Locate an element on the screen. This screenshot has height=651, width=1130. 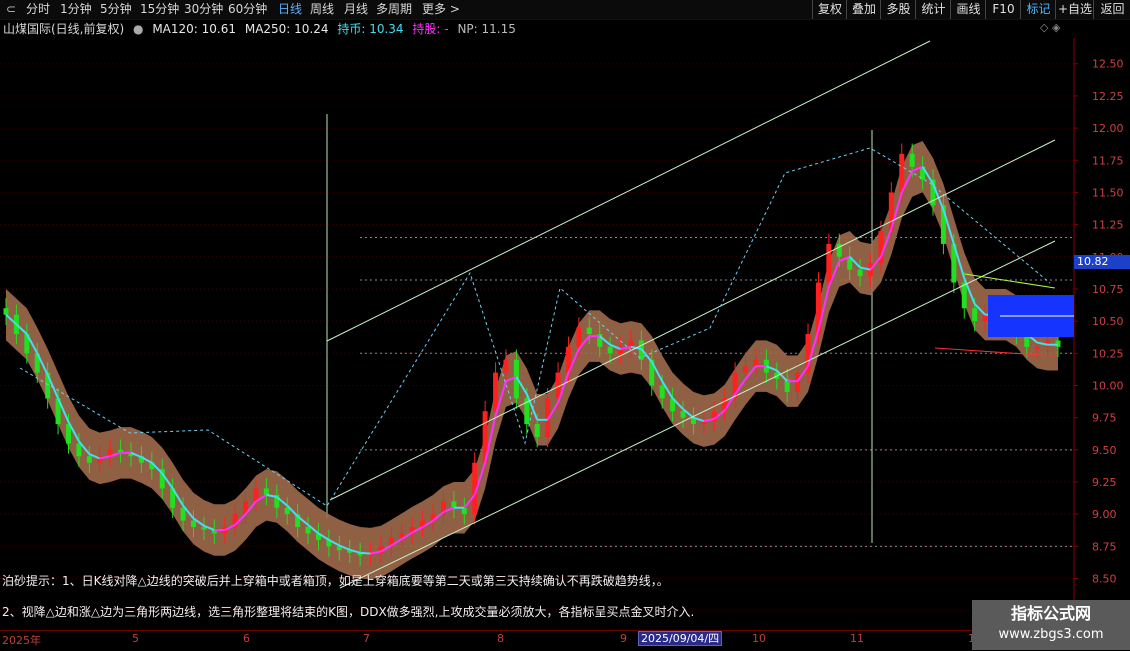
month-label-3: 8 is located at coordinates (500, 638).